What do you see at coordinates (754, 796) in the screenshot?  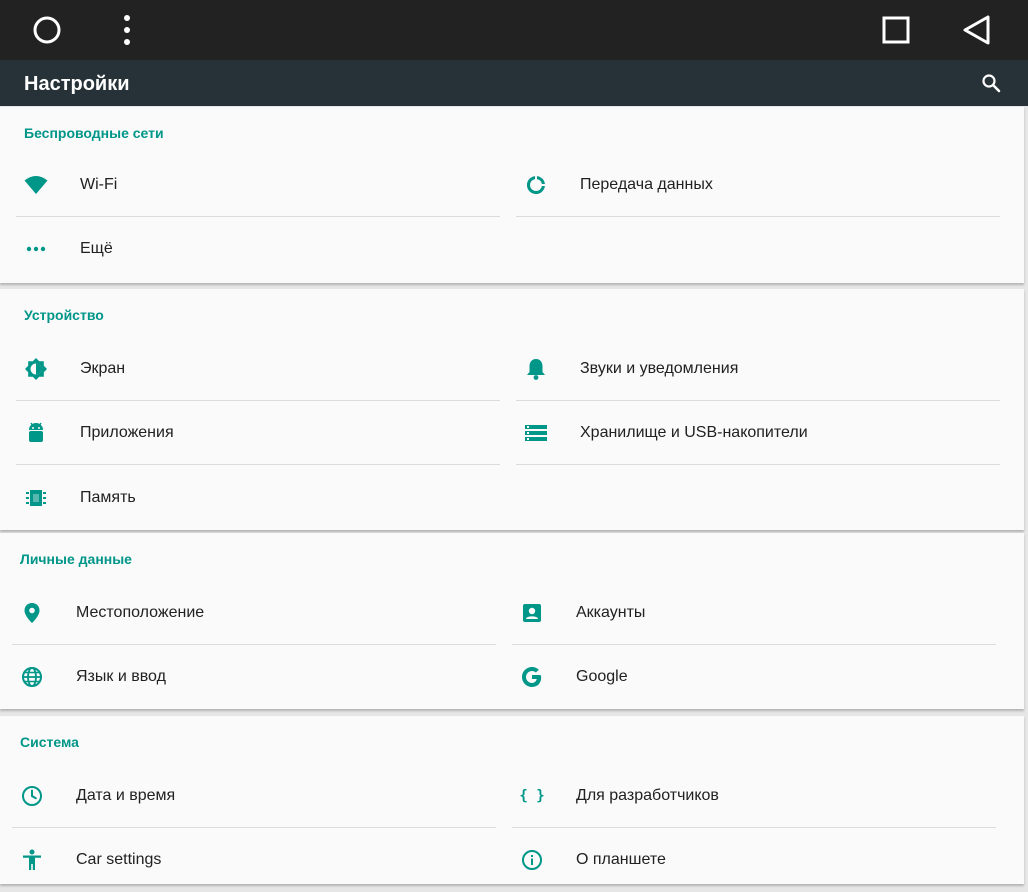 I see `setting-developer: { } Для разработчиков` at bounding box center [754, 796].